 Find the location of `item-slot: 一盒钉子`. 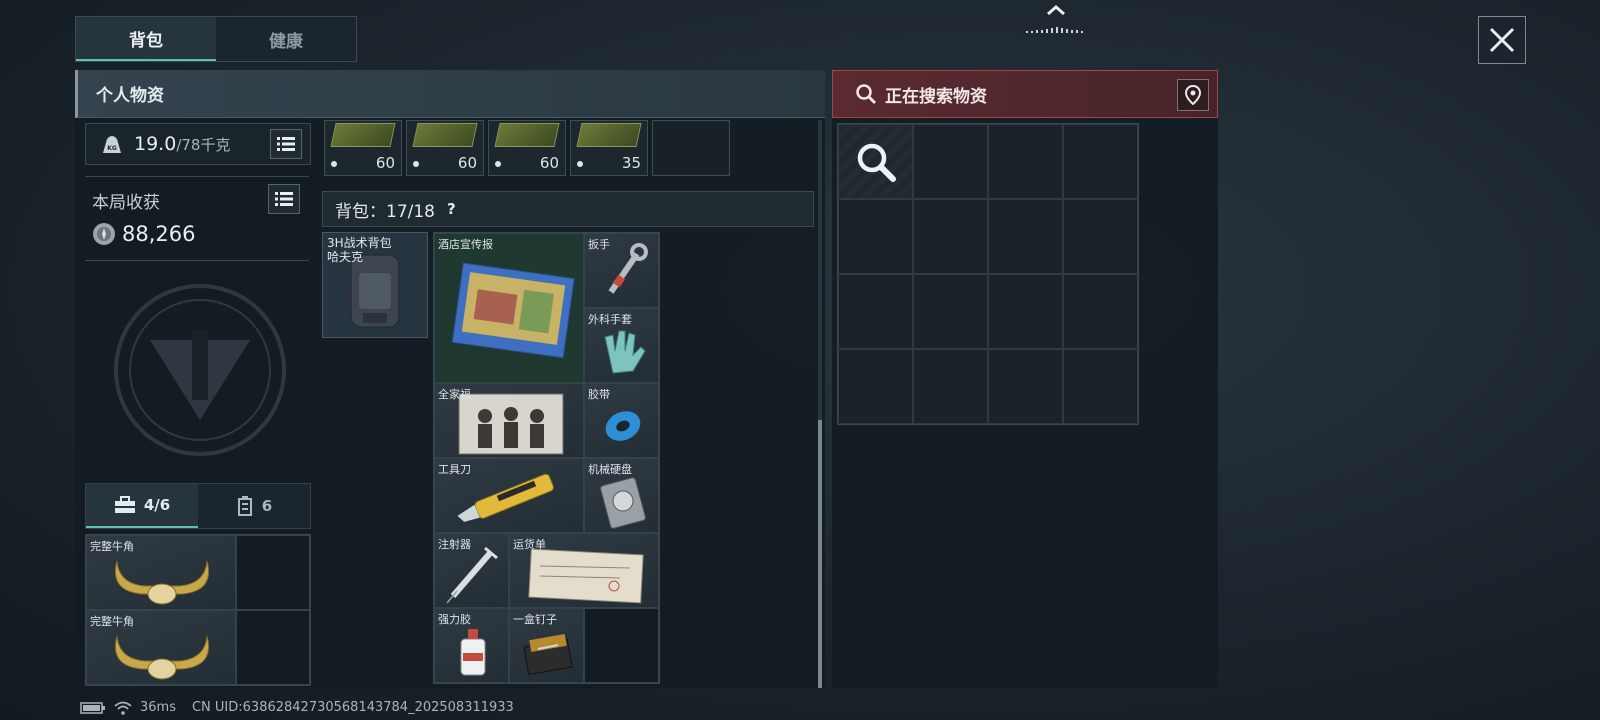

item-slot: 一盒钉子 is located at coordinates (546, 645).